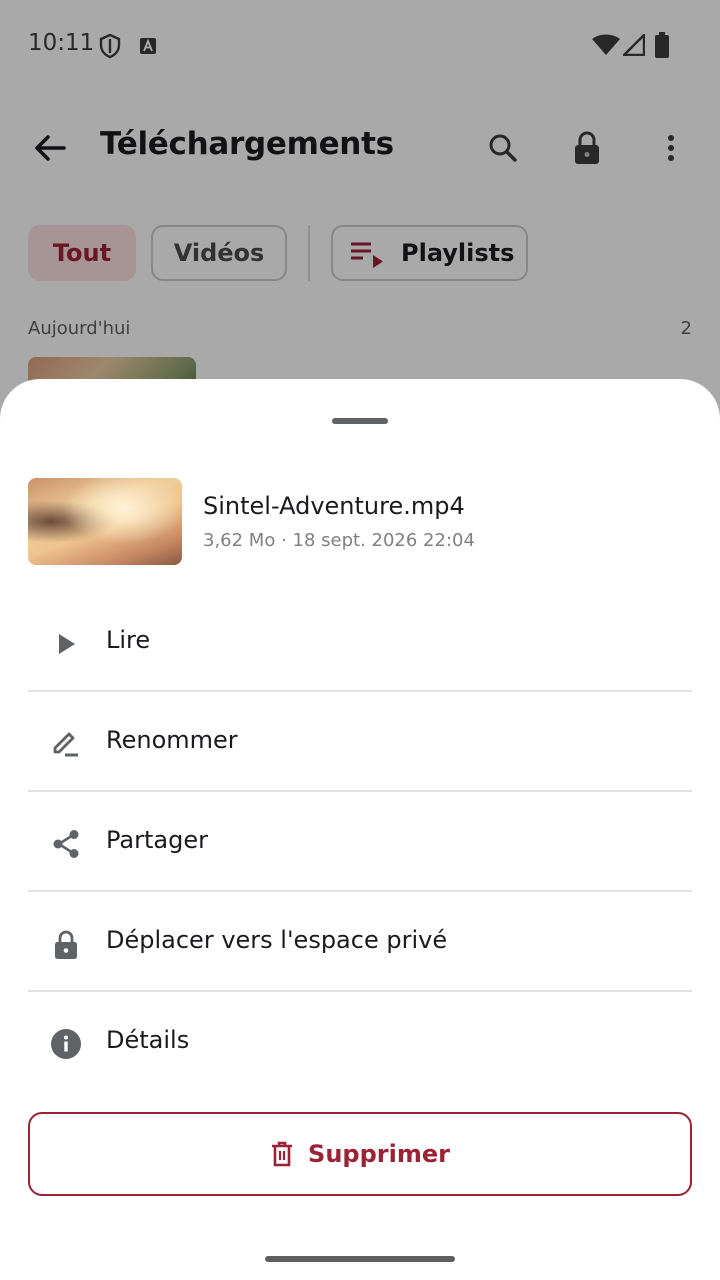 This screenshot has width=720, height=1280. What do you see at coordinates (66, 1044) in the screenshot?
I see `info-icon` at bounding box center [66, 1044].